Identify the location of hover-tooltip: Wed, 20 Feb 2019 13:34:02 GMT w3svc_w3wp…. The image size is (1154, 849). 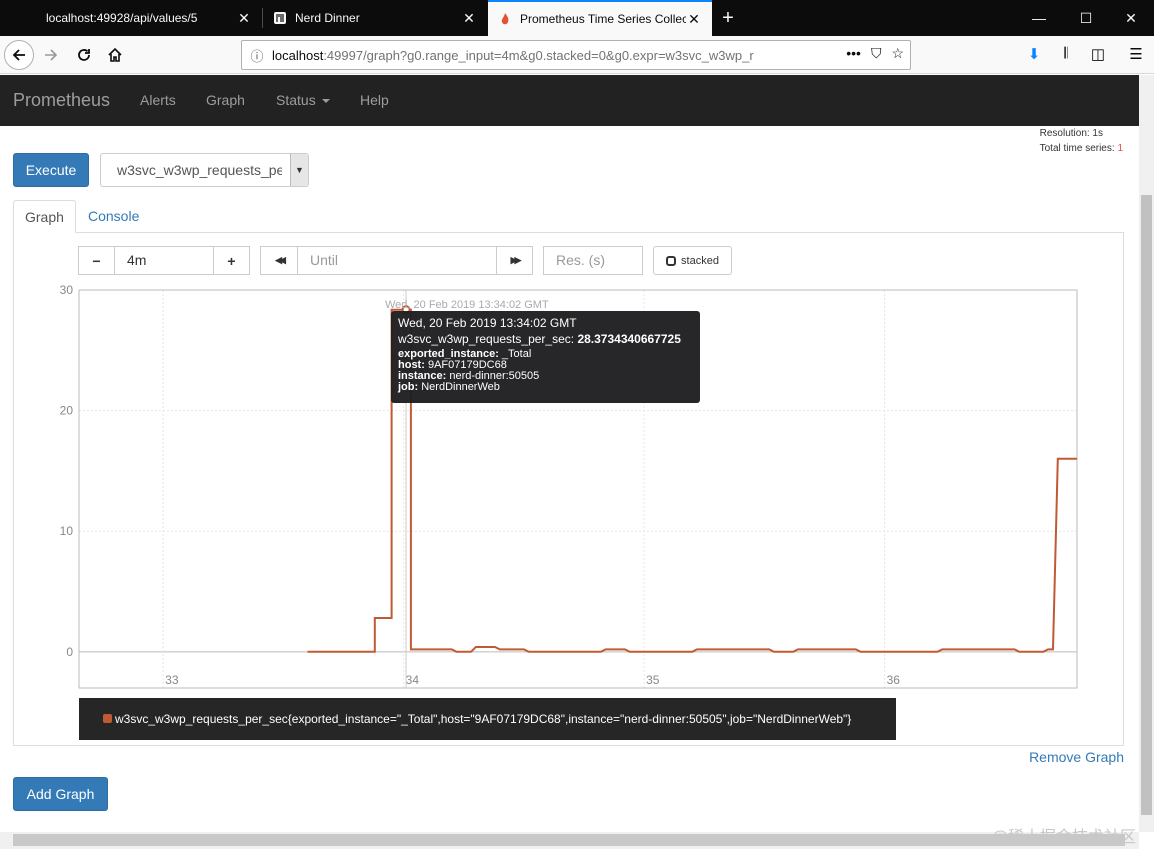
(545, 357).